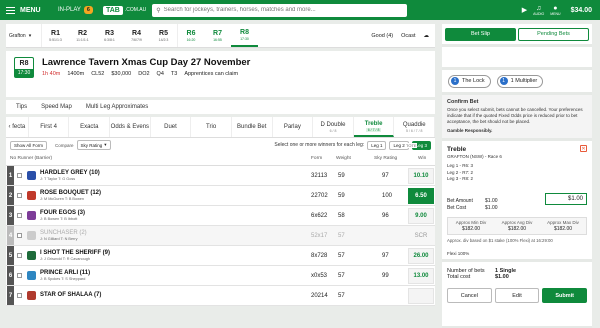  I want to click on menu-button: MENU, so click(26, 10).